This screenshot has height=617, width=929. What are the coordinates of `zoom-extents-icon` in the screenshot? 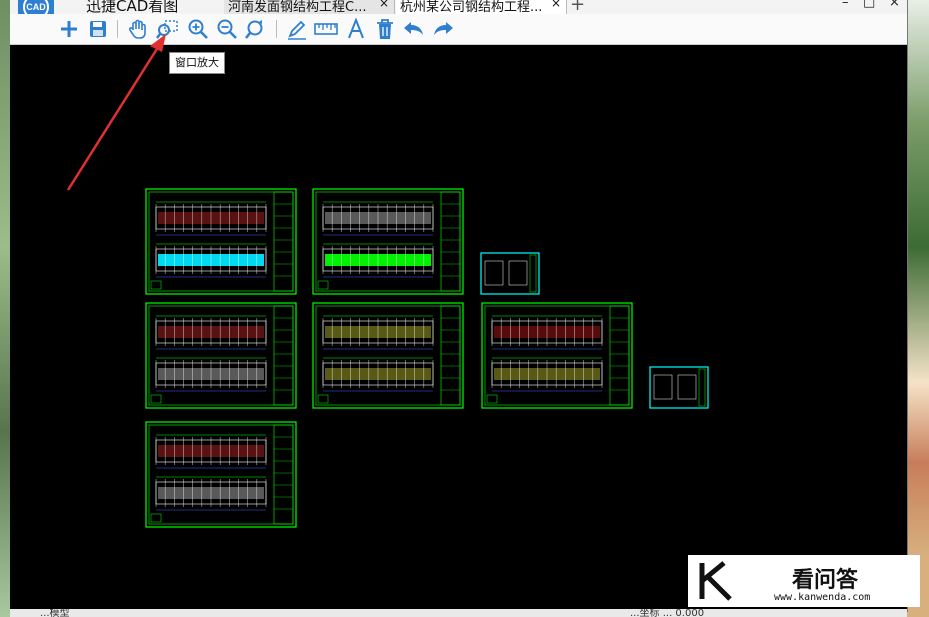 It's located at (255, 29).